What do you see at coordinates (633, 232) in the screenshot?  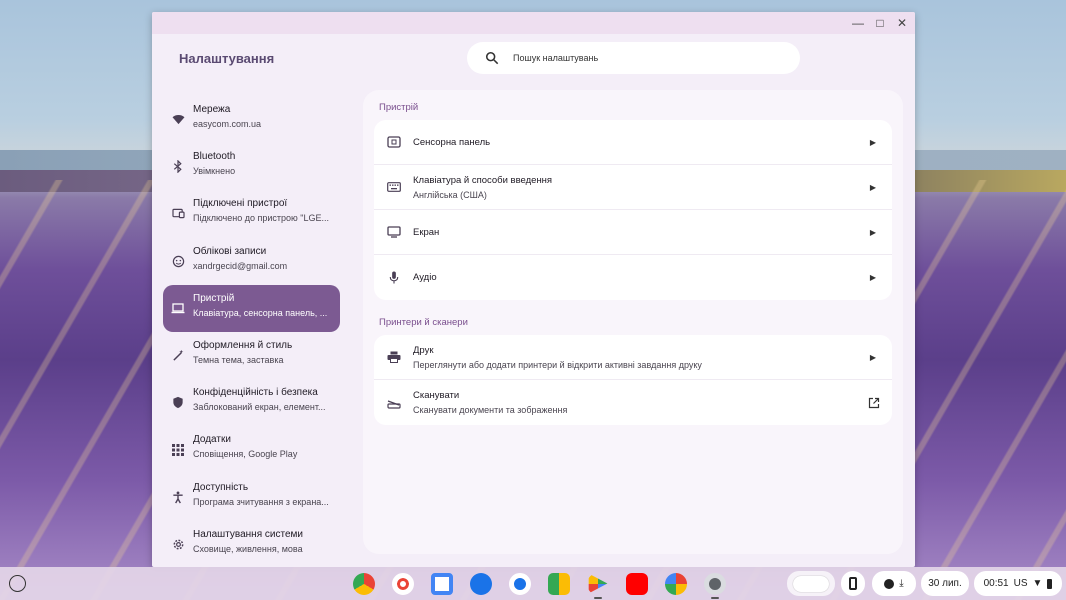 I see `row-display: Екран ▶` at bounding box center [633, 232].